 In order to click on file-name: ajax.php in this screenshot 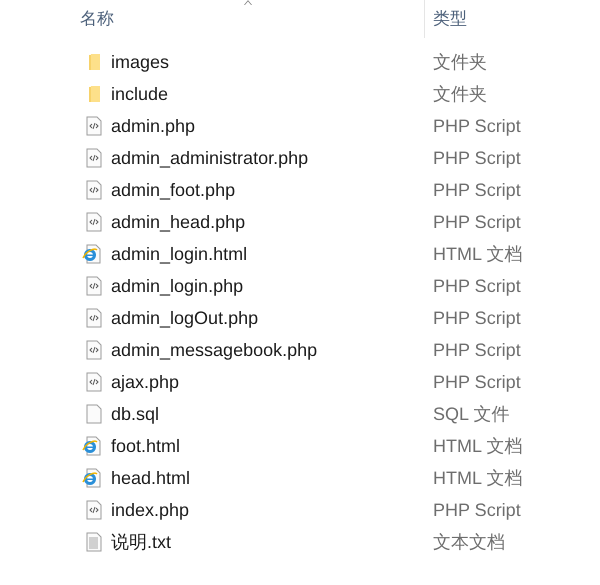, I will do `click(145, 382)`.